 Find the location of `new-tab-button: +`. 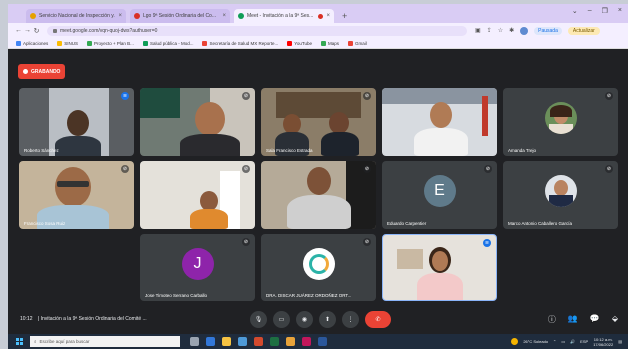

new-tab-button: + is located at coordinates (344, 16).